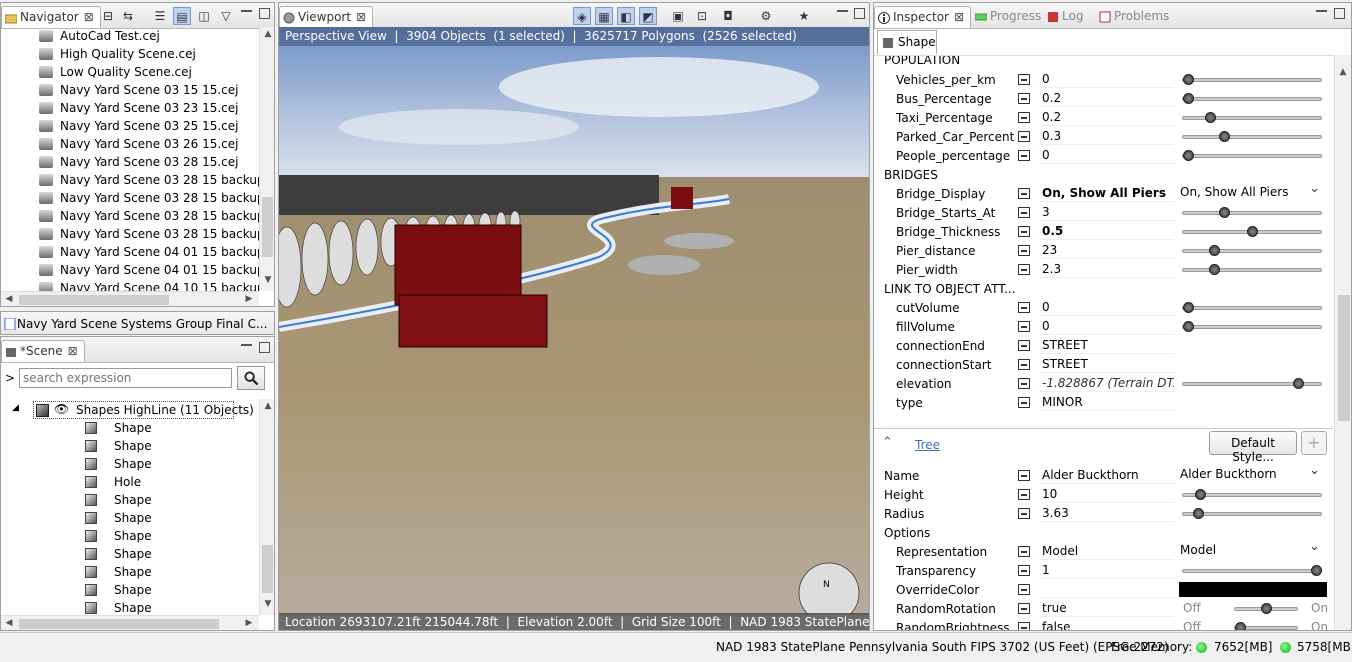 This screenshot has width=1352, height=662. I want to click on list-item: Navy Yard Scene 03 28 15 backup2.cej, so click(130, 198).